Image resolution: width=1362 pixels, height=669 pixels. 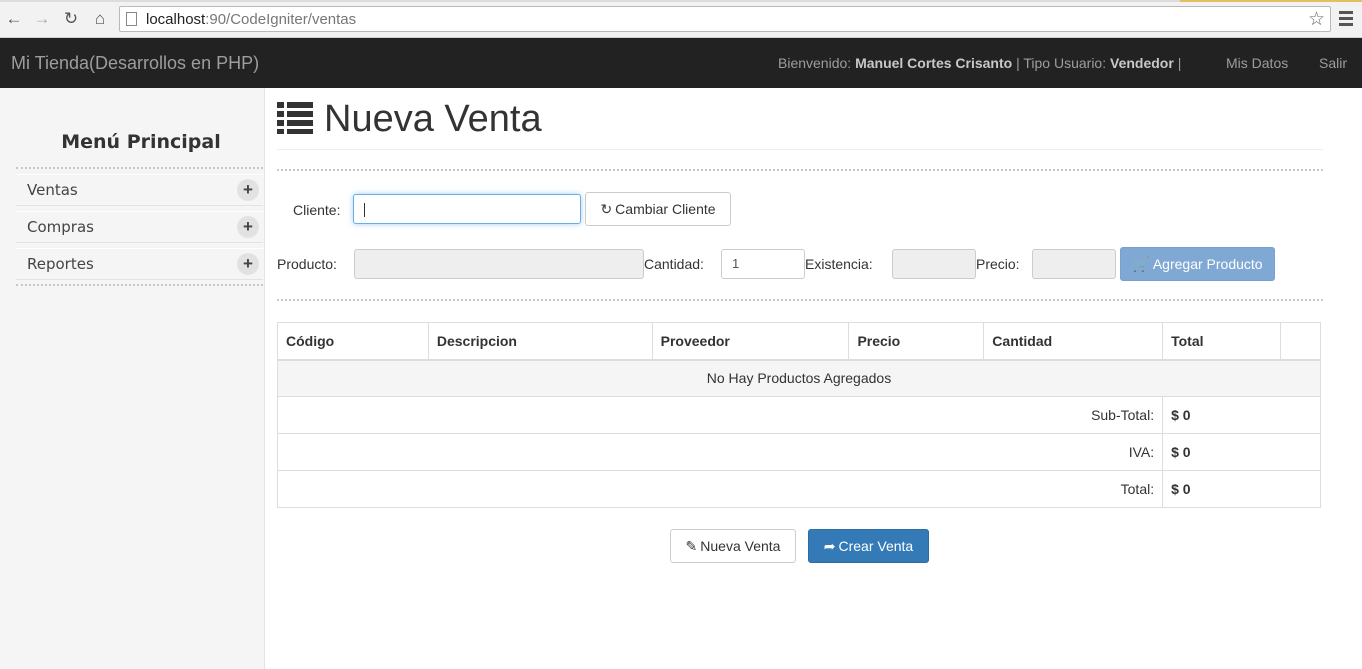 What do you see at coordinates (139, 227) in the screenshot?
I see `sidebar-item-compras: Compras +` at bounding box center [139, 227].